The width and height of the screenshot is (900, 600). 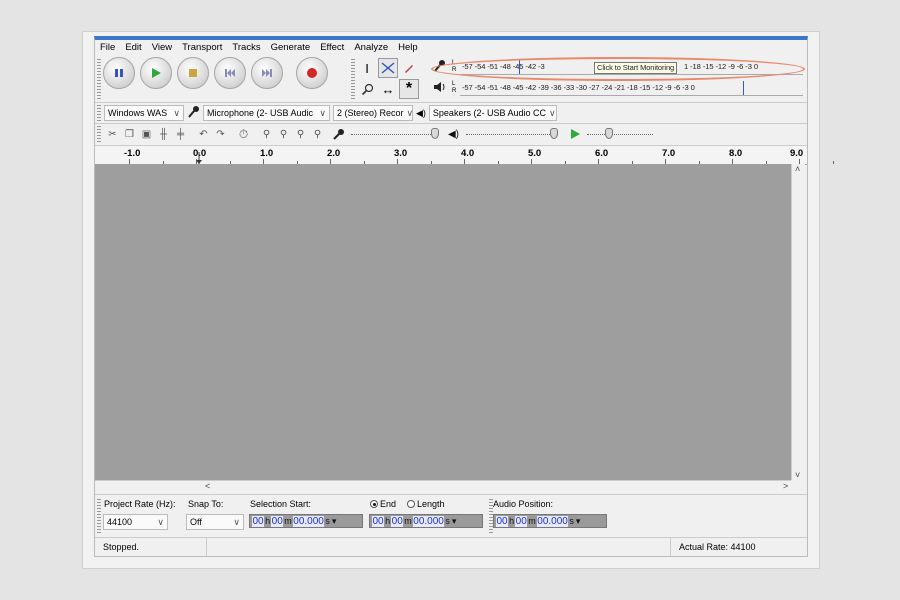 What do you see at coordinates (519, 66) in the screenshot?
I see `recording-level-marker` at bounding box center [519, 66].